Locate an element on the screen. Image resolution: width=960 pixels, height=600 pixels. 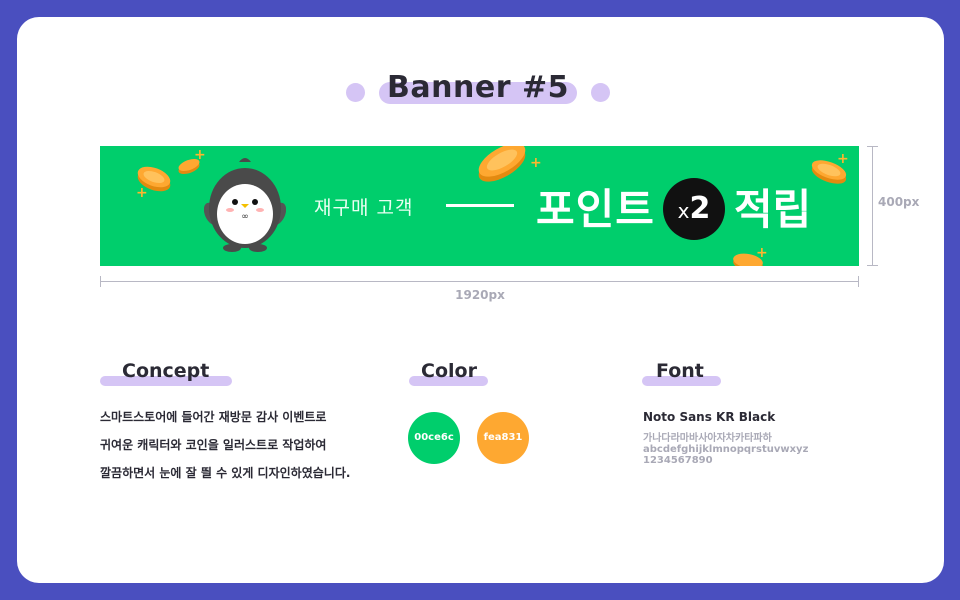
page-title-group: Banner #5 is located at coordinates (478, 91).